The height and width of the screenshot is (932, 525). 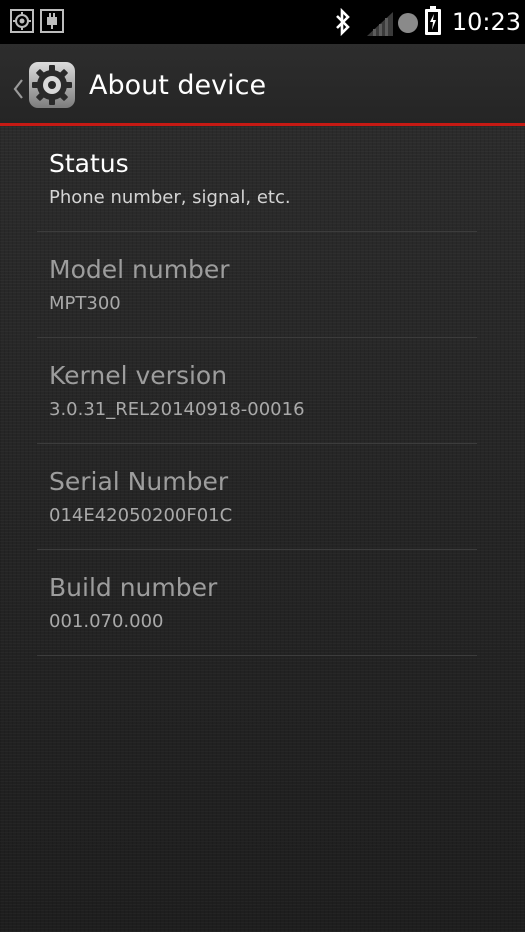 What do you see at coordinates (433, 23) in the screenshot?
I see `battery-charging-icon` at bounding box center [433, 23].